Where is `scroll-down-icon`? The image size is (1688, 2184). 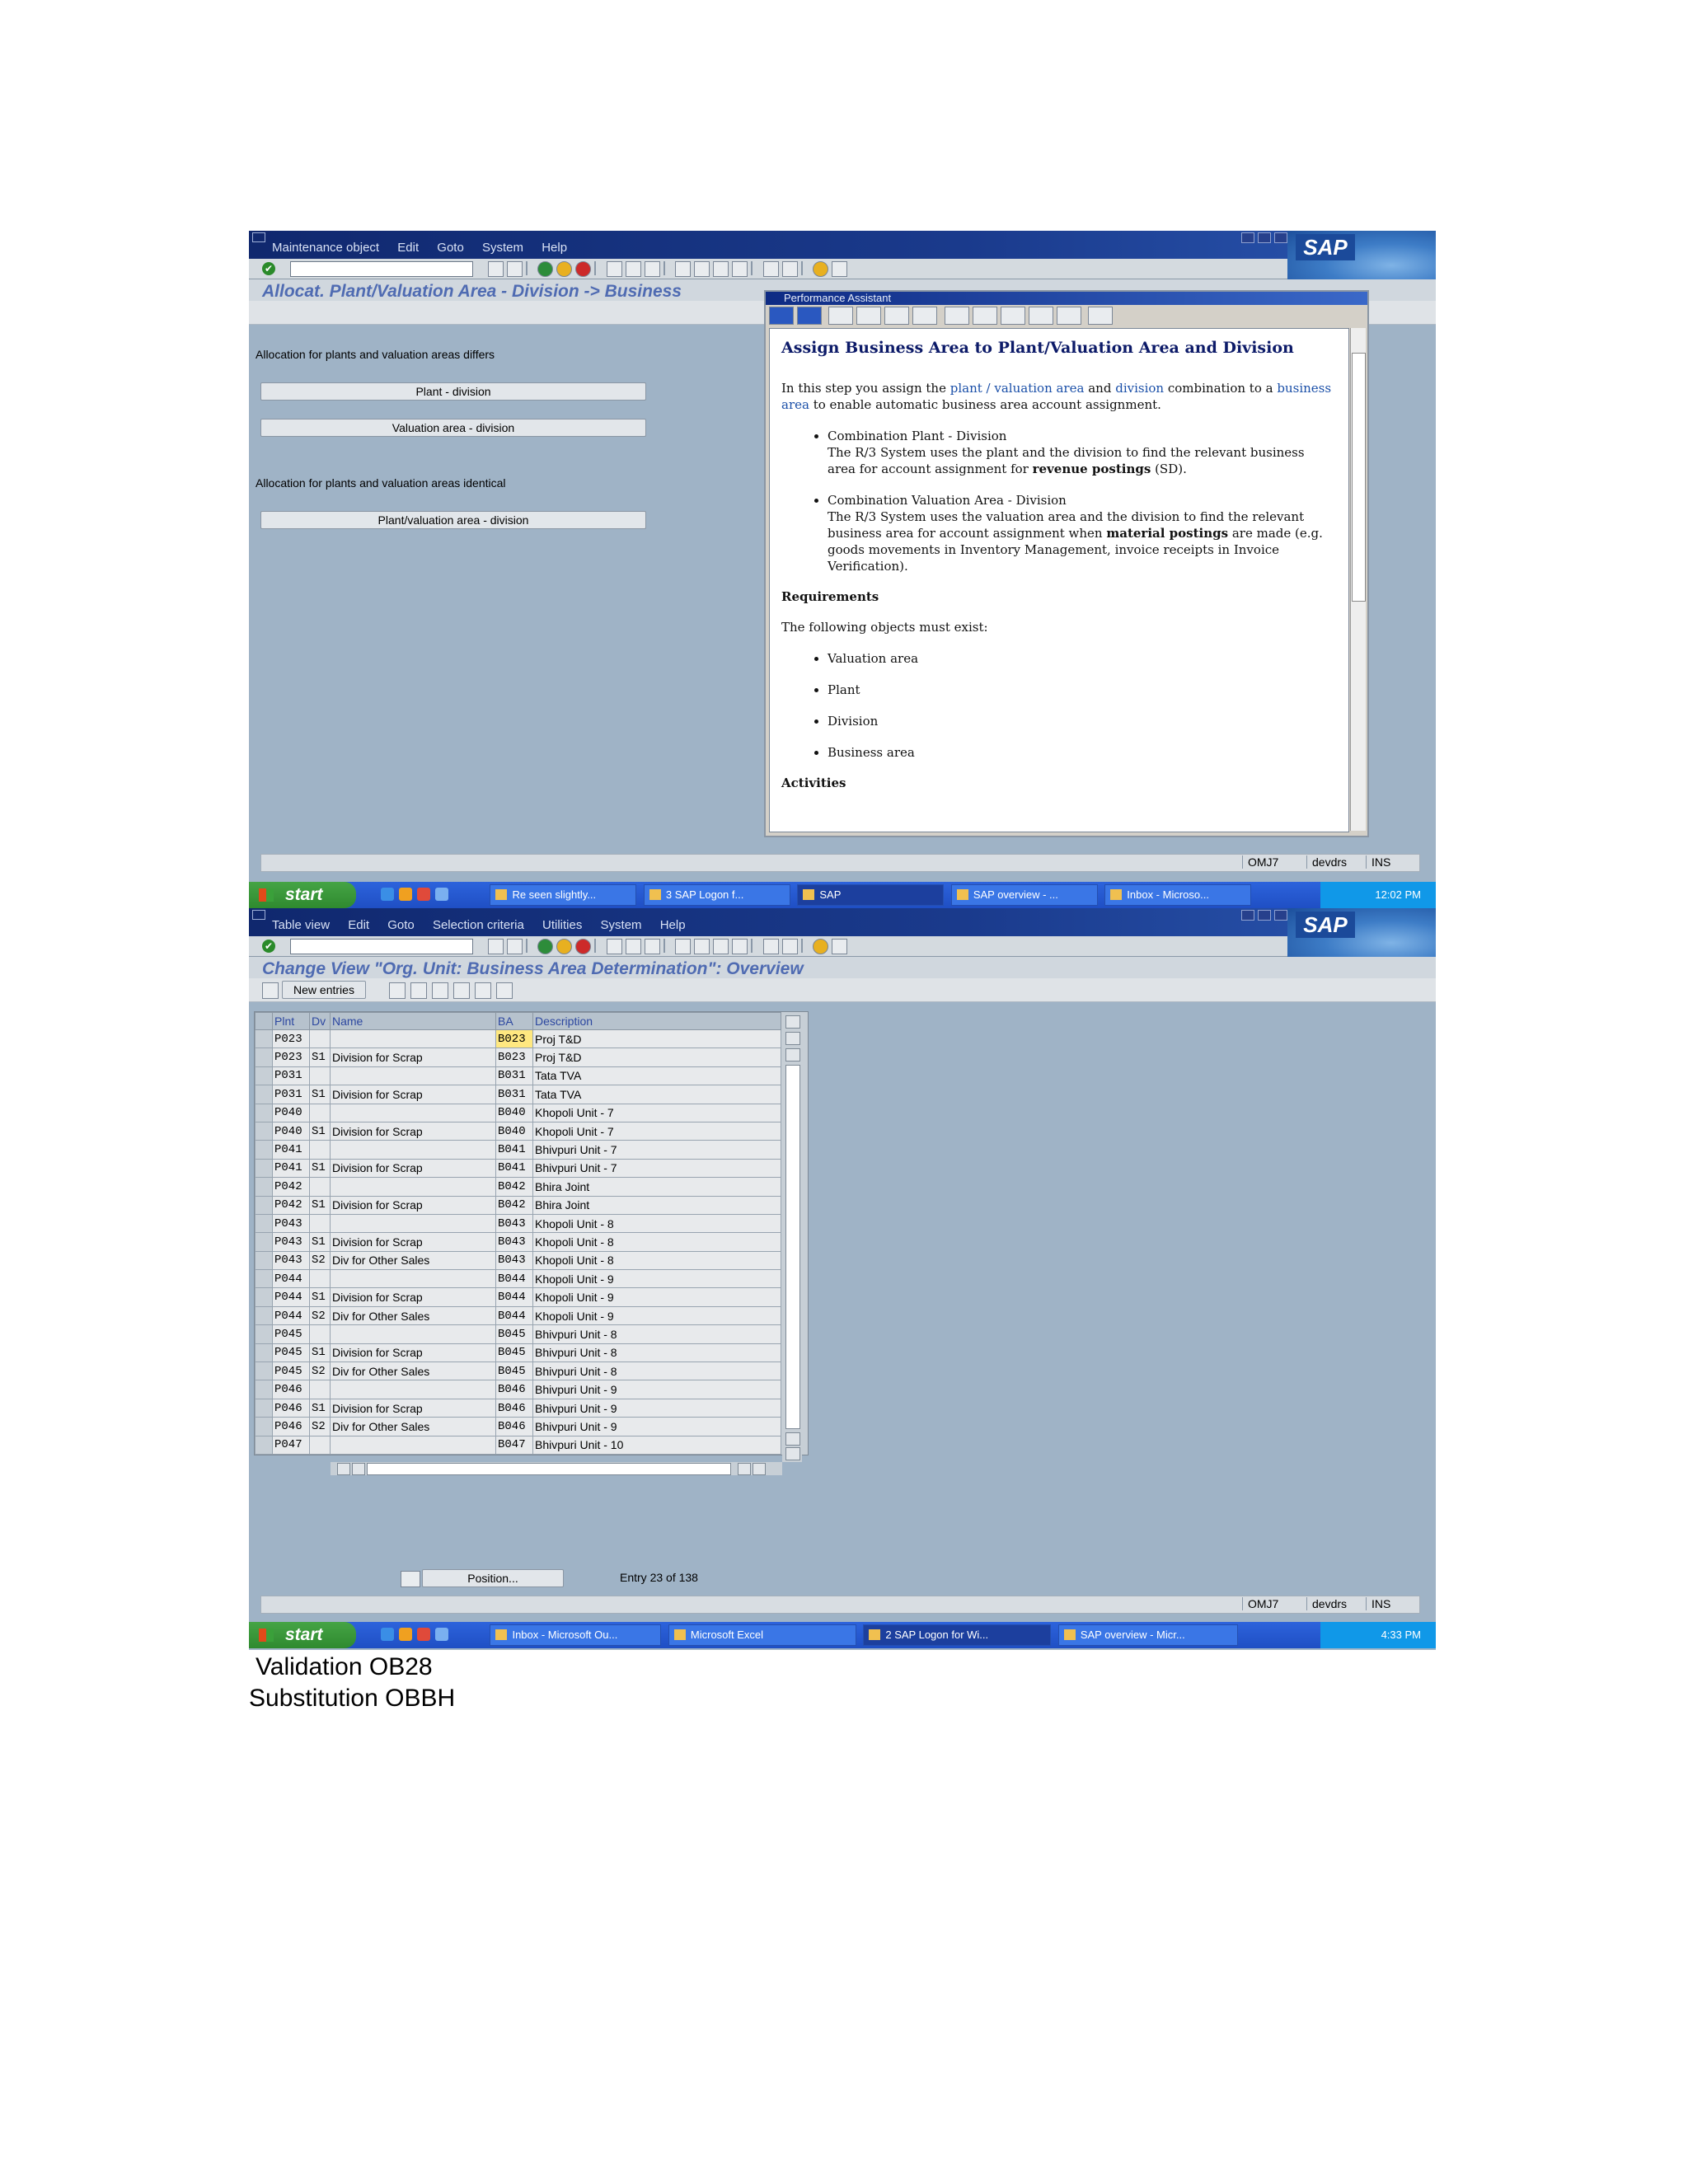 scroll-down-icon is located at coordinates (792, 1055).